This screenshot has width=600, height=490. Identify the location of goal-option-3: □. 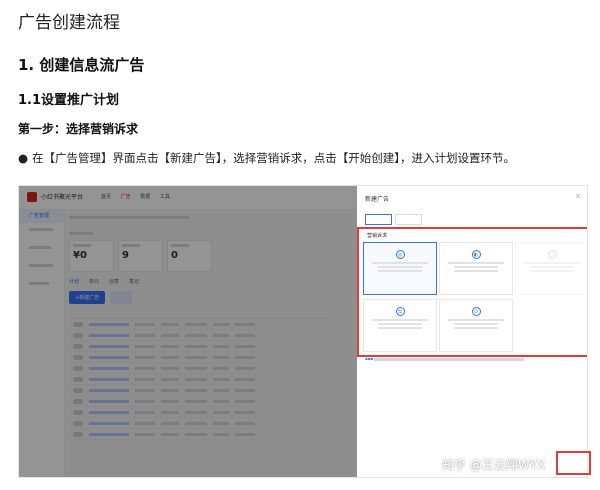
(551, 268).